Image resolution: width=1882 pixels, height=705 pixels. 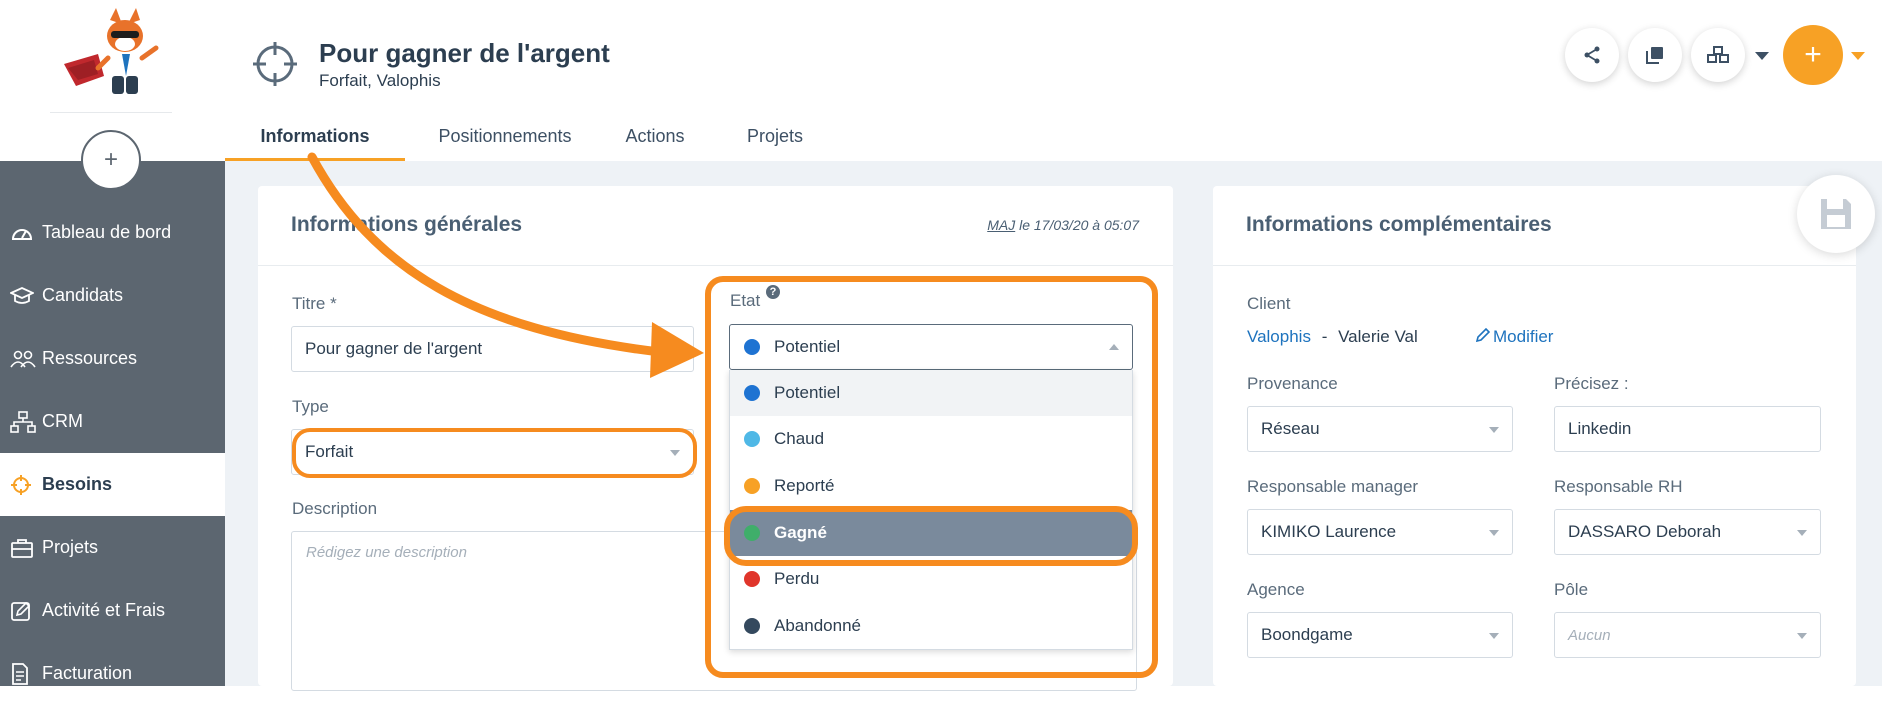 What do you see at coordinates (464, 53) in the screenshot?
I see `page-title: Pour gagner de l'argent` at bounding box center [464, 53].